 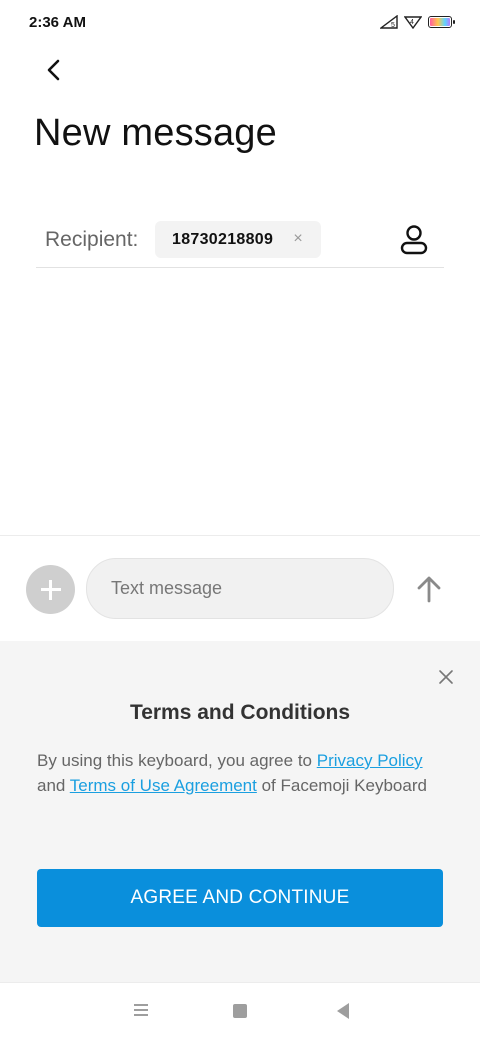 I want to click on page-title: New message, so click(x=155, y=133).